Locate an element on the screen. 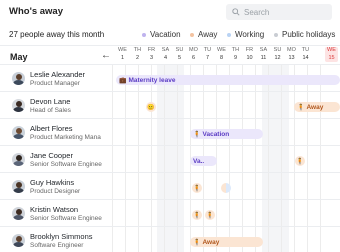  person-row: Leslie Alexander Product Manager is located at coordinates (56, 79).